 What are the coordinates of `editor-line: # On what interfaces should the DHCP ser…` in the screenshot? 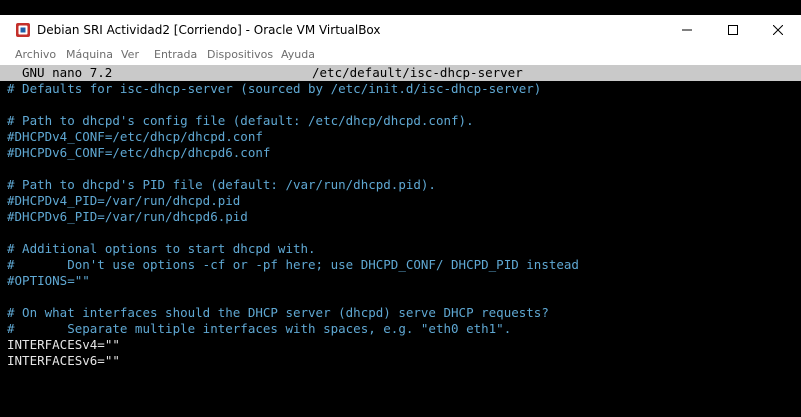 It's located at (278, 312).